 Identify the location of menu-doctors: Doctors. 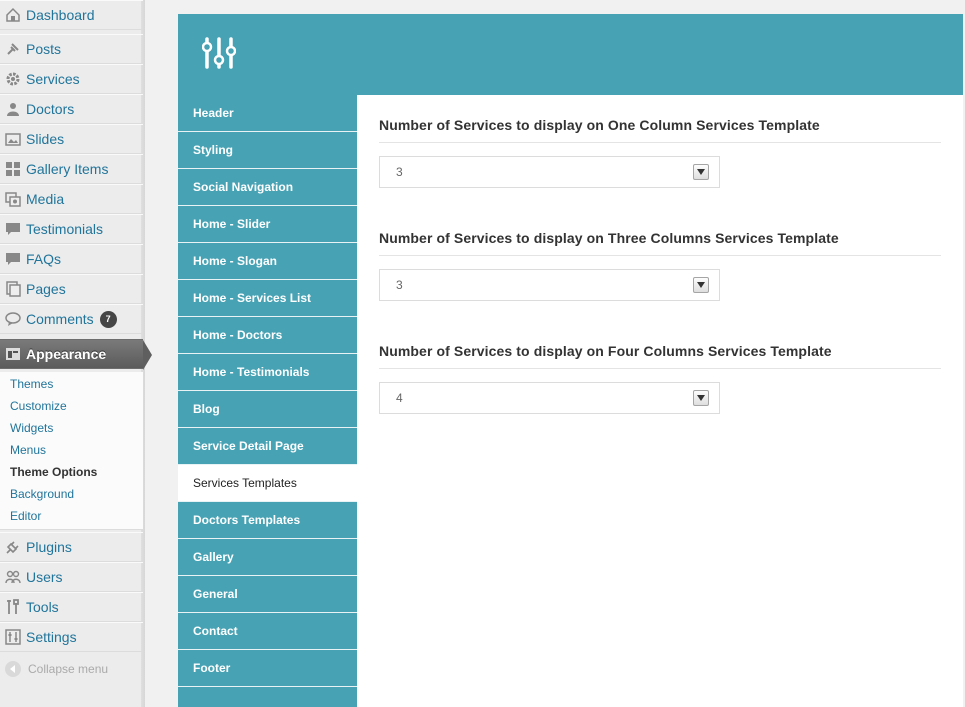
(71, 109).